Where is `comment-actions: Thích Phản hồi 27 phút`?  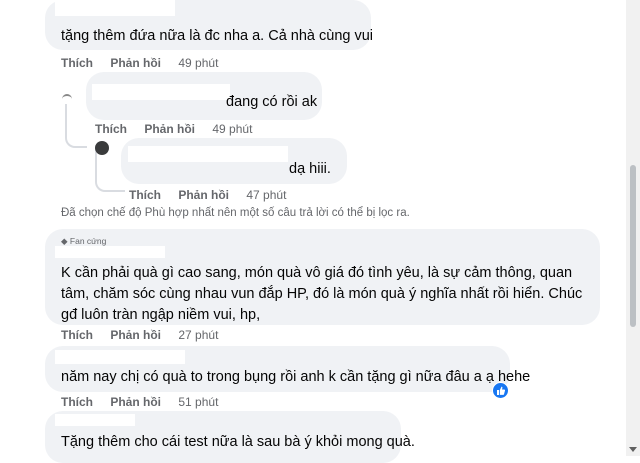
comment-actions: Thích Phản hồi 27 phút is located at coordinates (146, 335).